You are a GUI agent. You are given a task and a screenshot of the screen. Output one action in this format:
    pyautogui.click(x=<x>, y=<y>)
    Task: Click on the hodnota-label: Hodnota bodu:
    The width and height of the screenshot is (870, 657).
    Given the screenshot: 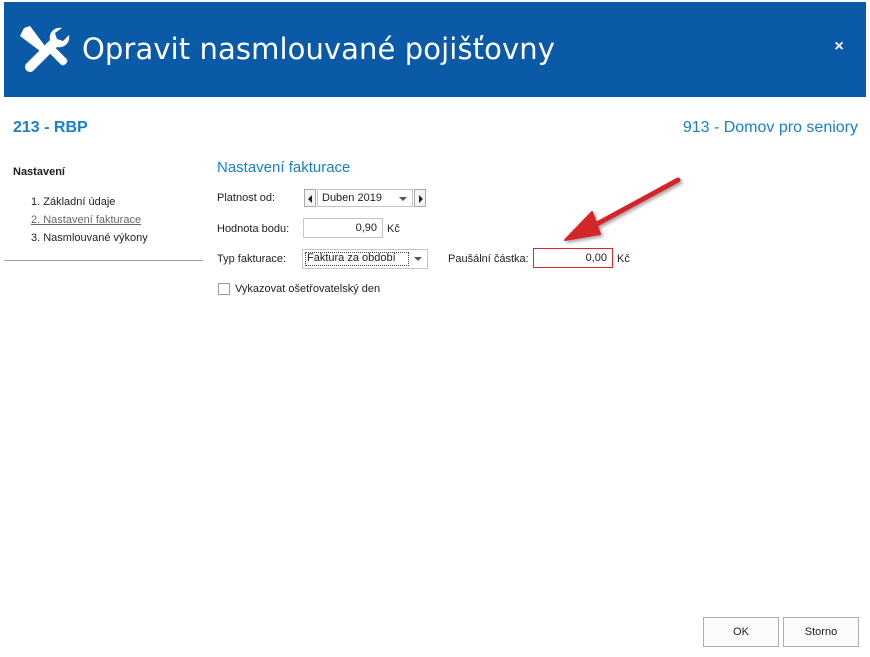 What is the action you would take?
    pyautogui.click(x=253, y=229)
    